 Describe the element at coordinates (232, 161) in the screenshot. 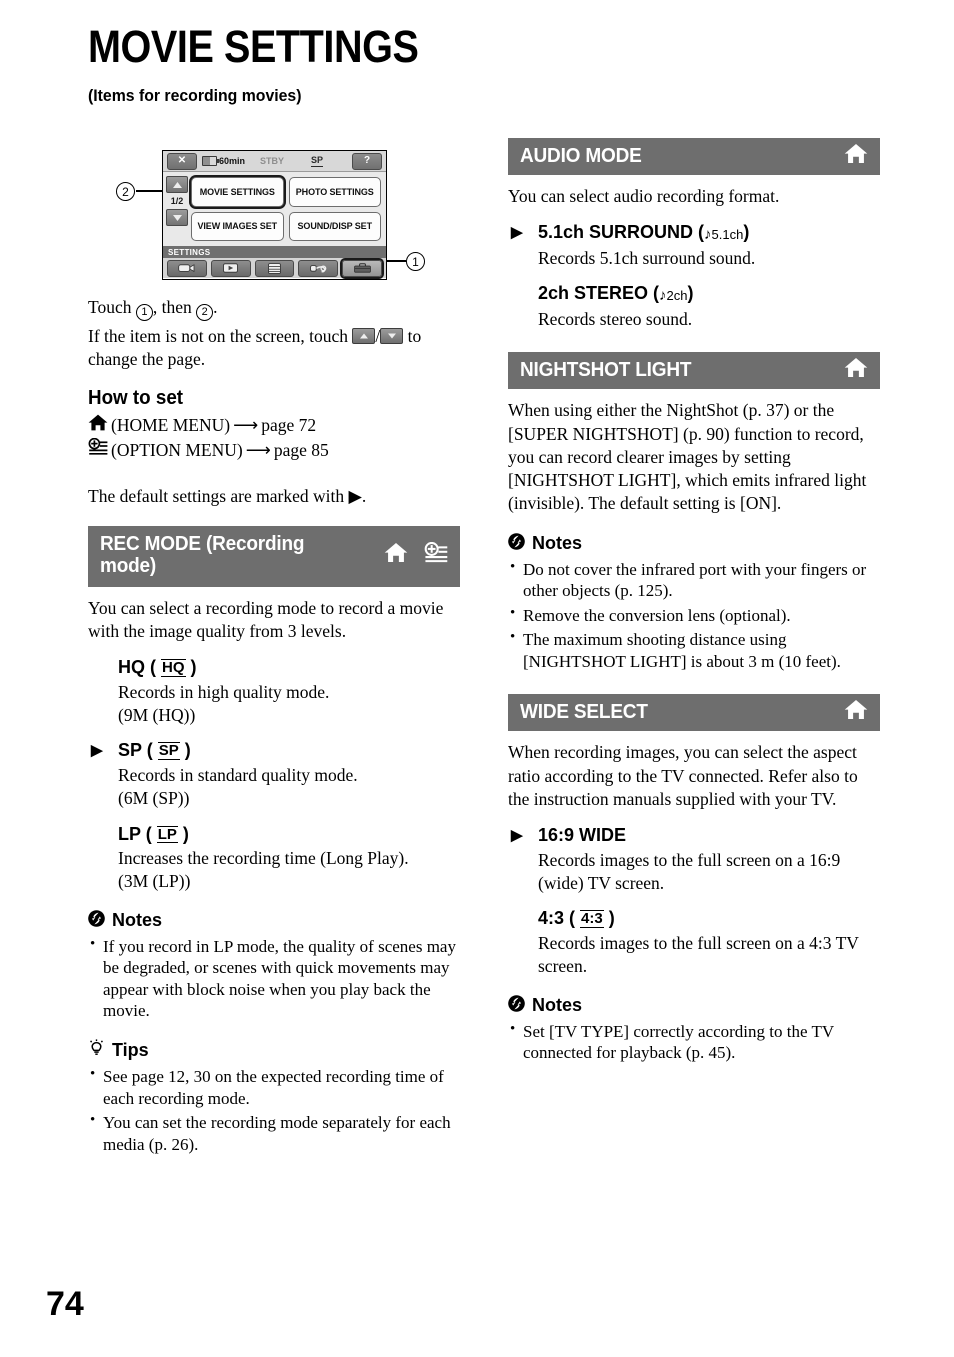

I see `battery-time: 60min` at that location.